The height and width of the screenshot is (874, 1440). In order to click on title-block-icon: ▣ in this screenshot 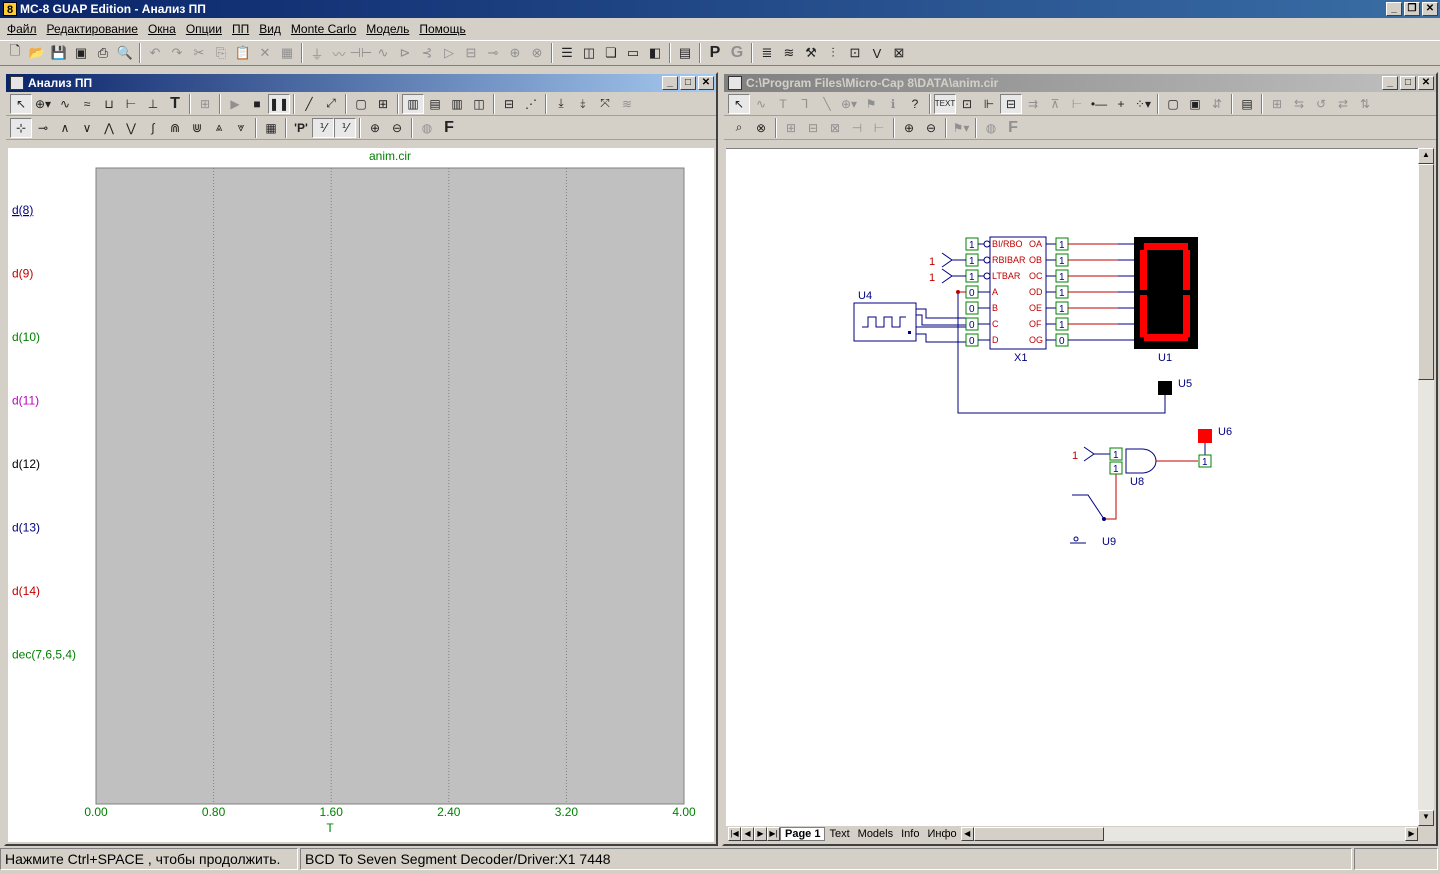, I will do `click(1195, 104)`.